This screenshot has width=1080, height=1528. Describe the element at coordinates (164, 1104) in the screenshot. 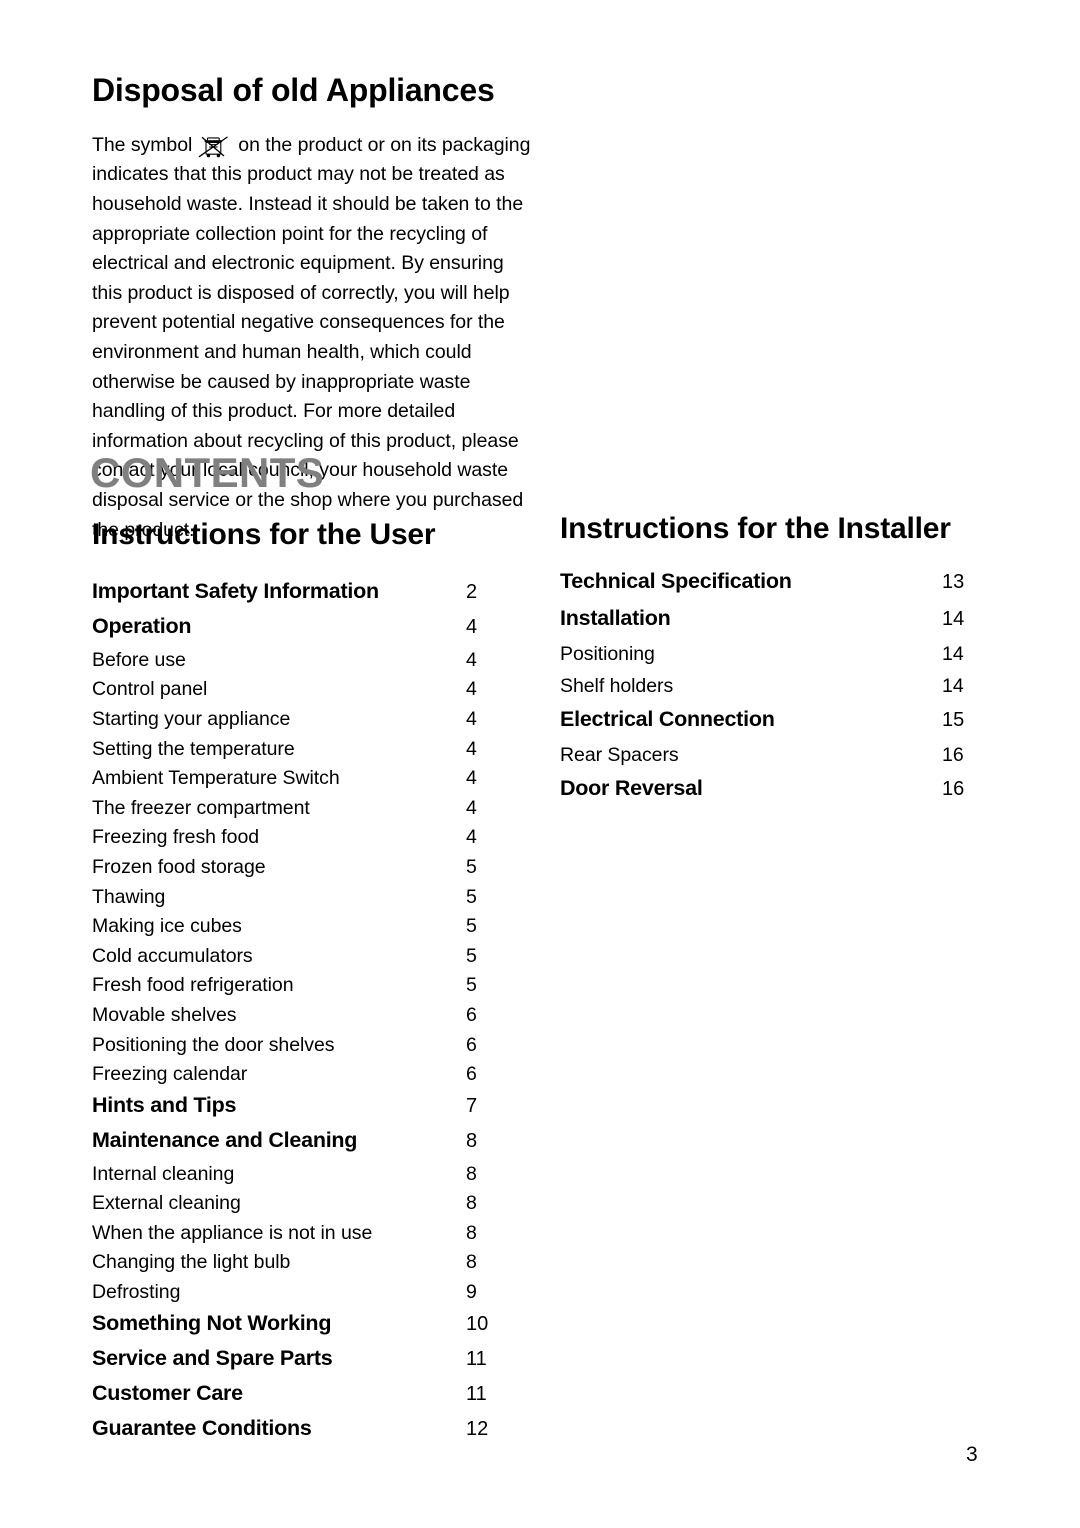

I see `toc-entry-label: Hints and Tips` at that location.